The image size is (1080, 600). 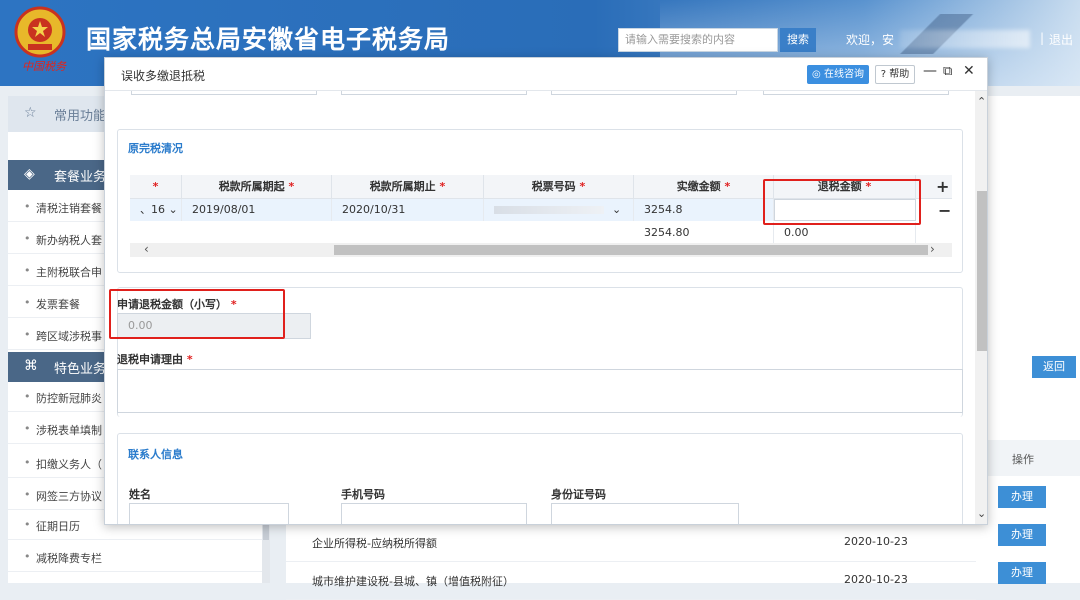 I want to click on sidebar-section-label: 特色业务, so click(x=80, y=369).